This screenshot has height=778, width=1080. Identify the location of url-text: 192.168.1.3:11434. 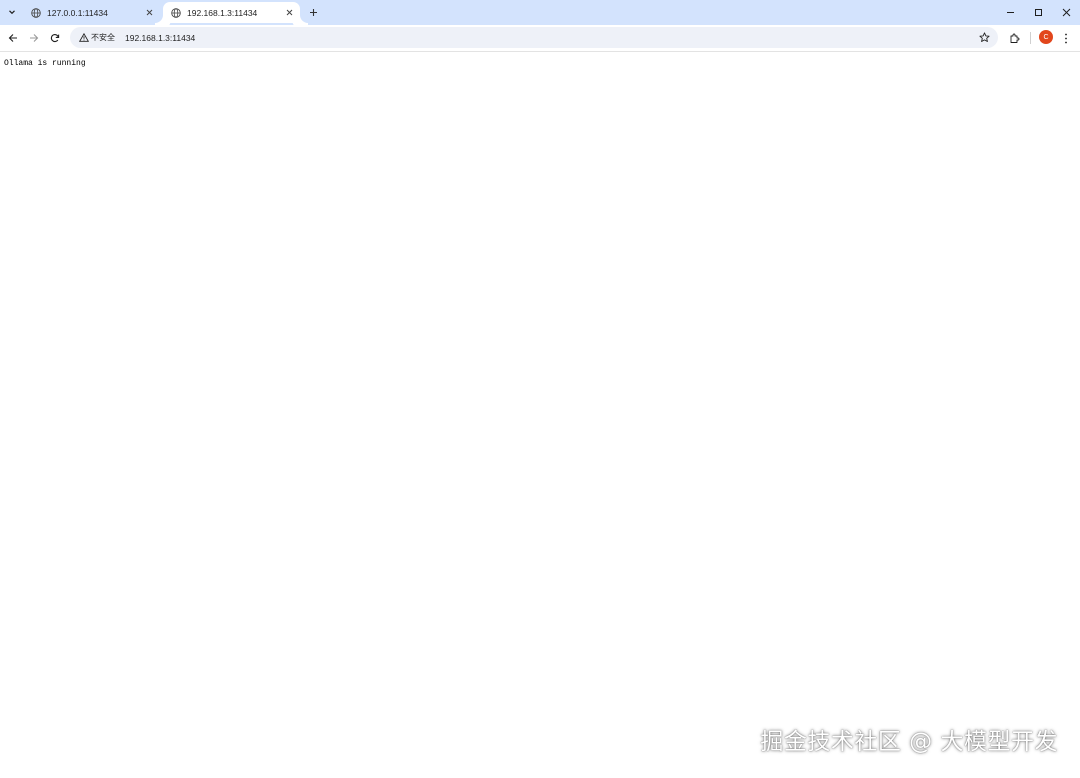
(160, 38).